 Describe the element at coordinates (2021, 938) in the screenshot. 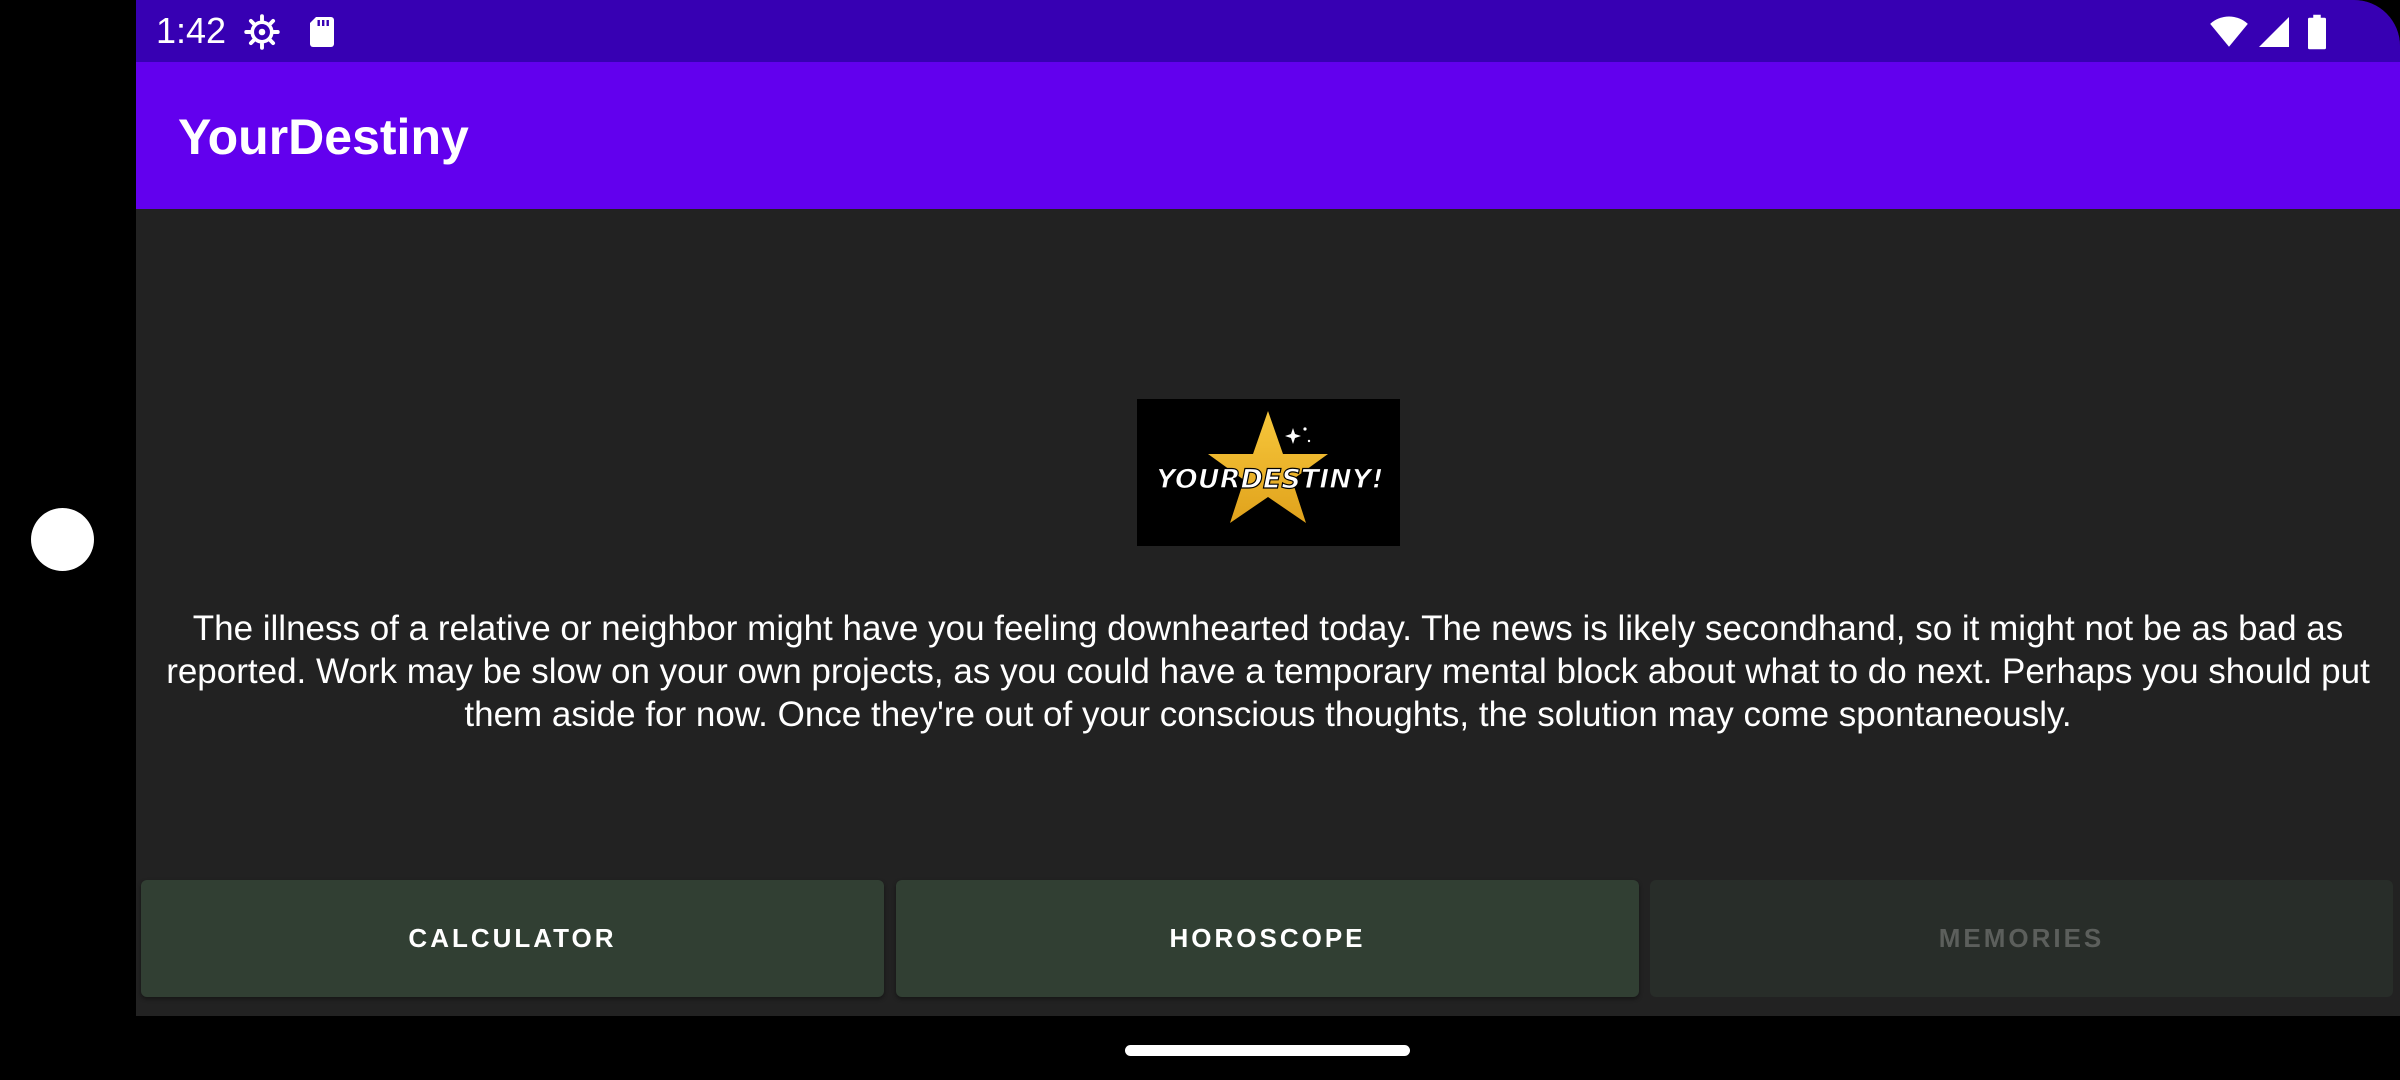

I see `memories-button: MEMORIES` at that location.